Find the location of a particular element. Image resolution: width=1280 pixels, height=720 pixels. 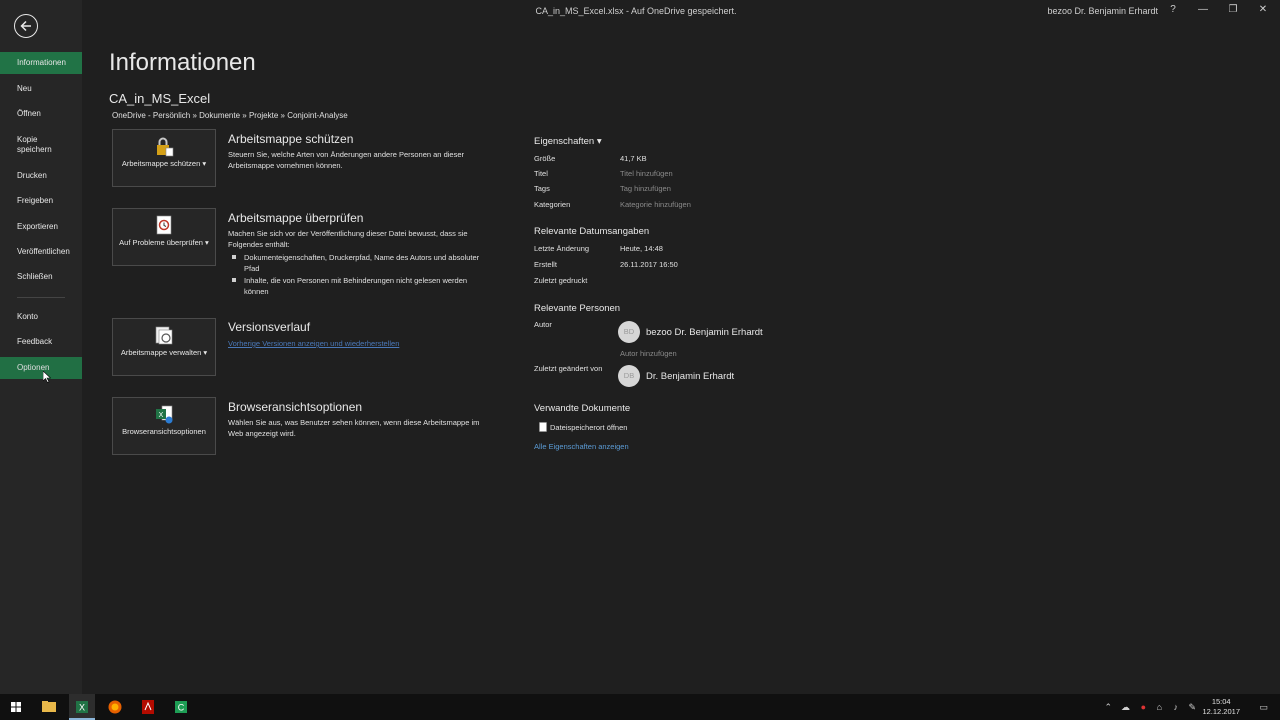

browser-view-options-label: Browseransichtsoptionen is located at coordinates (164, 431).